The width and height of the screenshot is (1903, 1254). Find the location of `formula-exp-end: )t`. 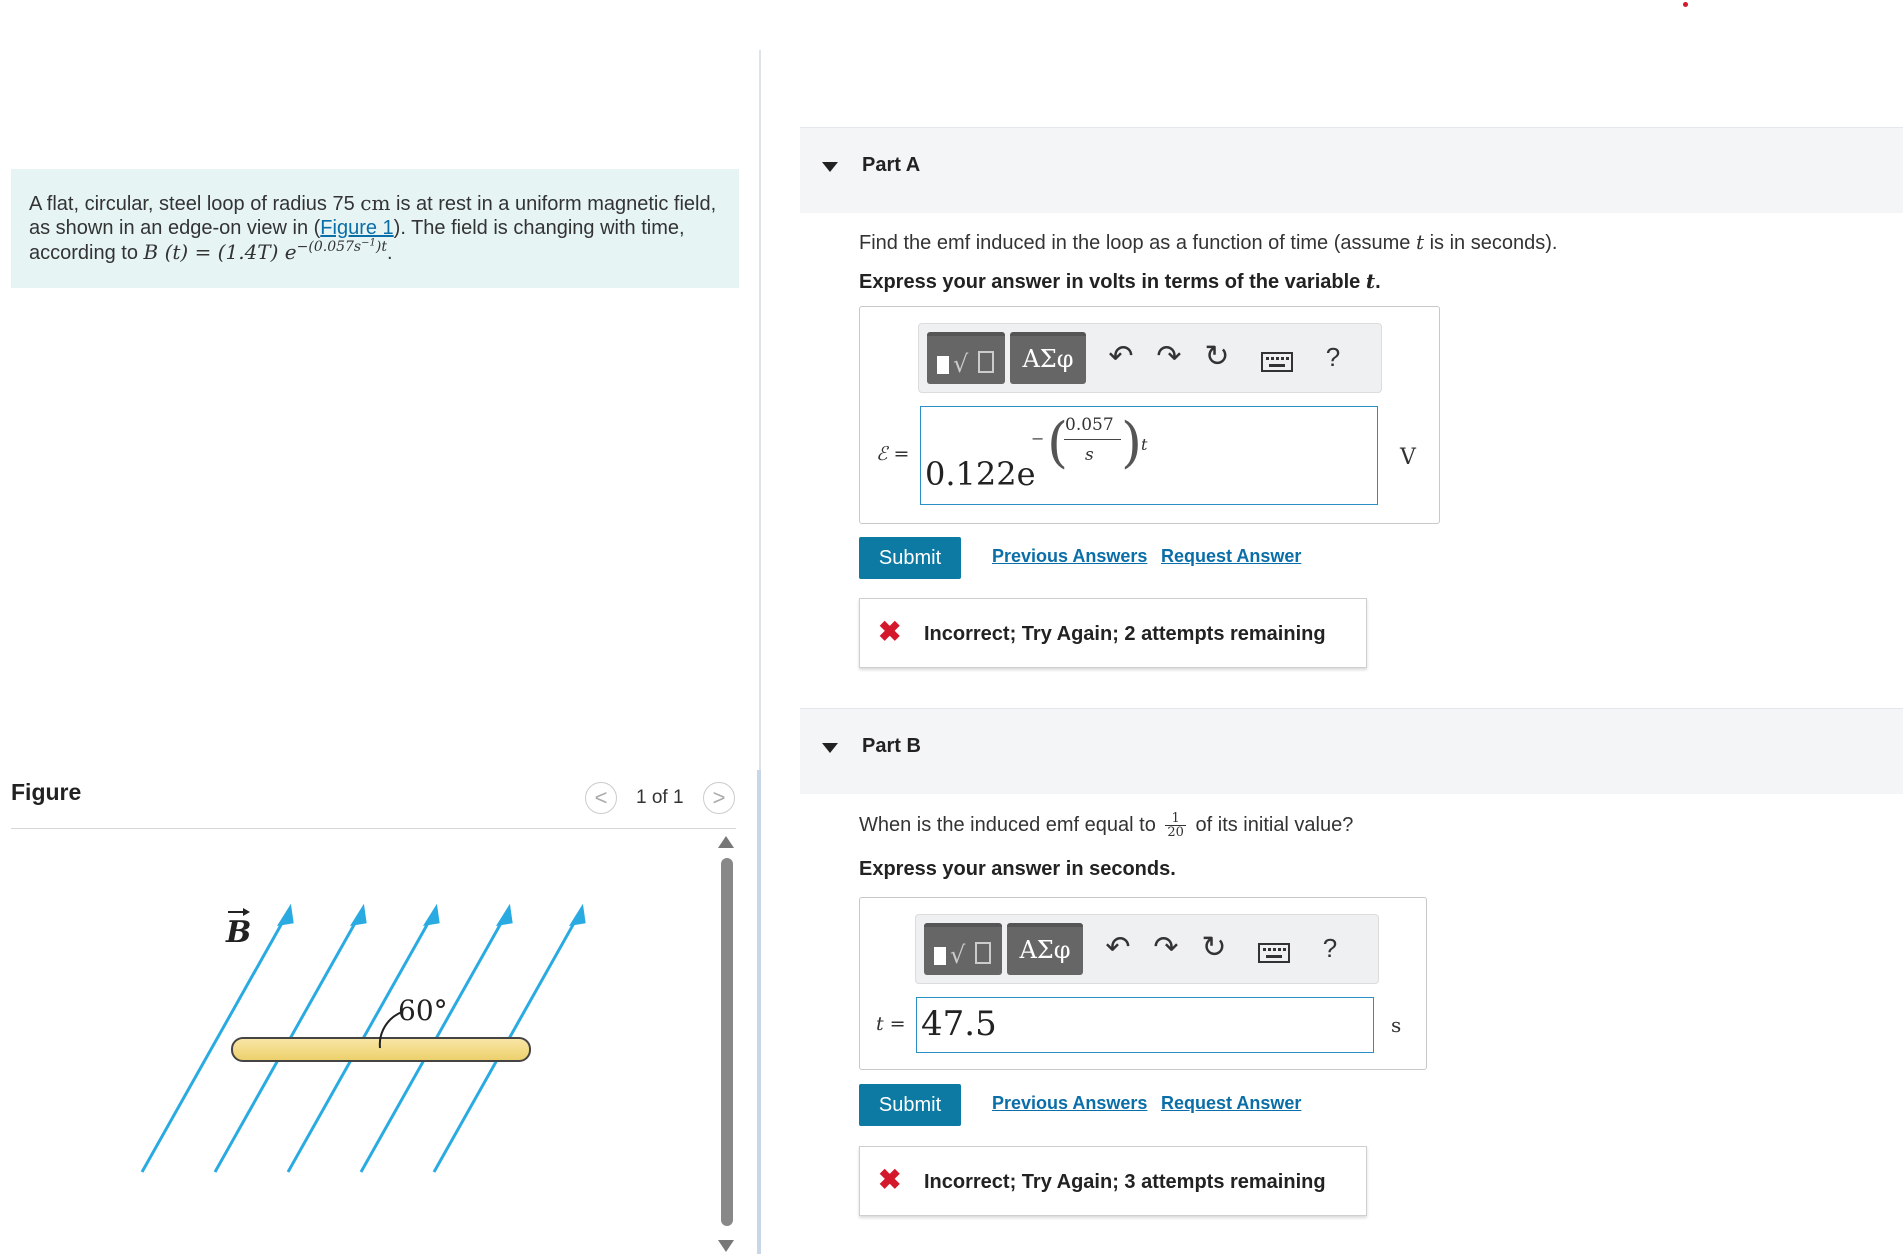

formula-exp-end: )t is located at coordinates (381, 247).